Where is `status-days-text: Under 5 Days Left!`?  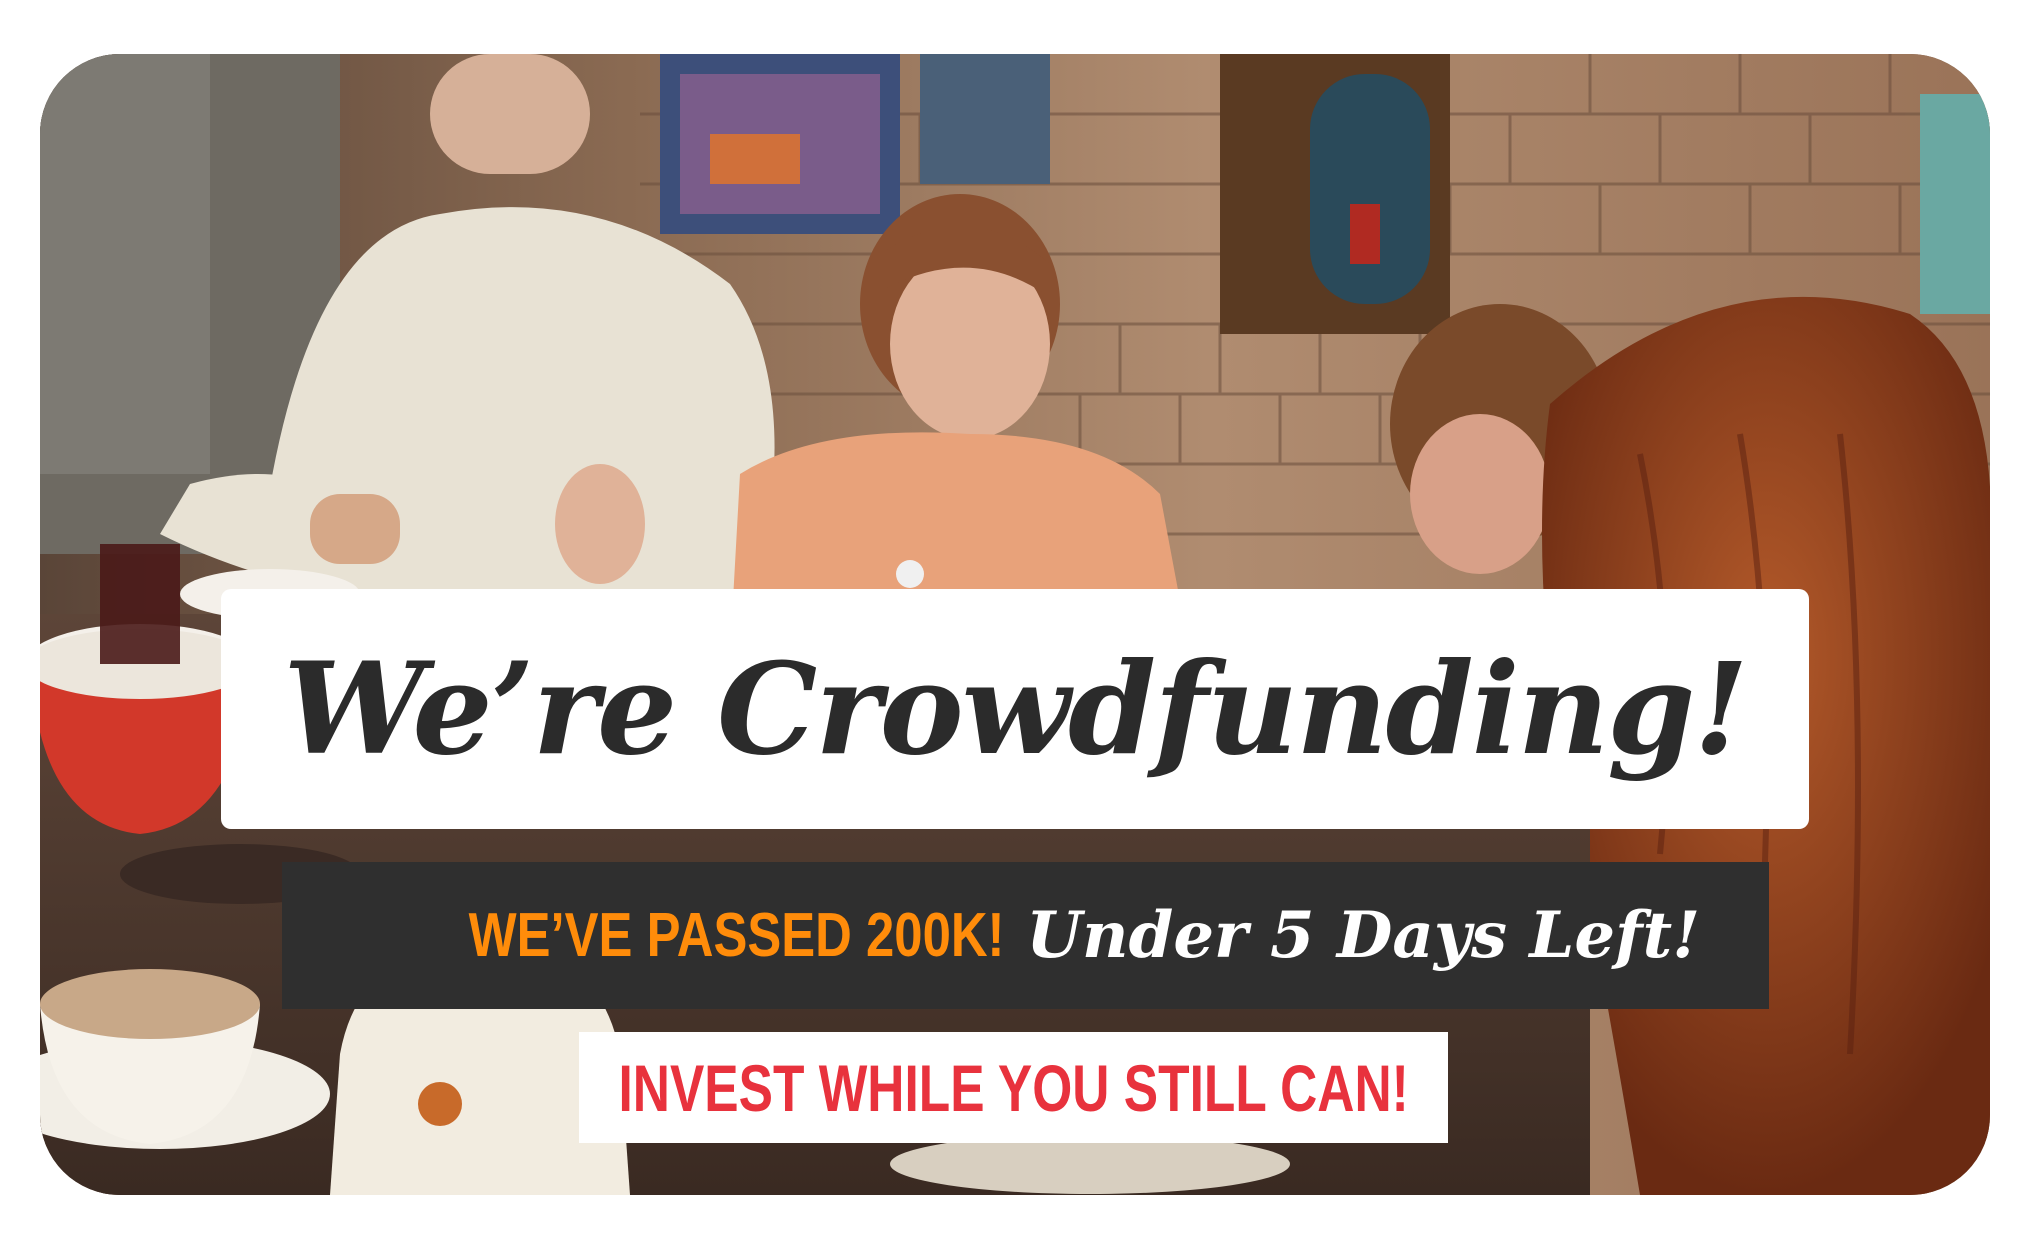
status-days-text: Under 5 Days Left! is located at coordinates (1363, 935).